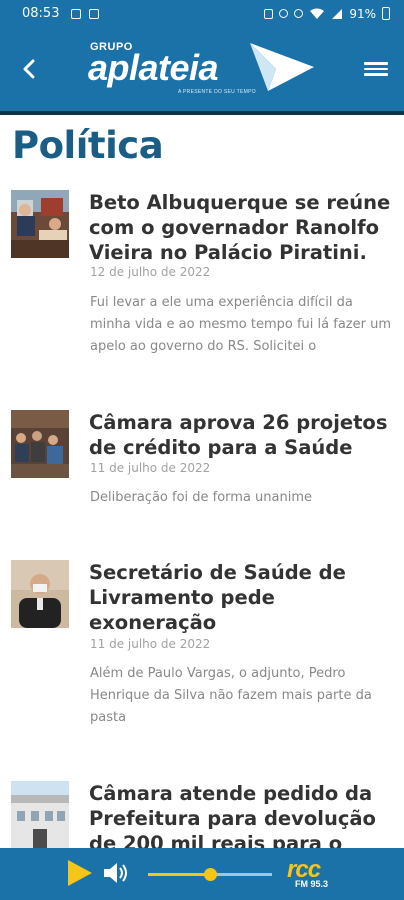  Describe the element at coordinates (202, 13) in the screenshot. I see `status-bar: 08:53 91%` at that location.